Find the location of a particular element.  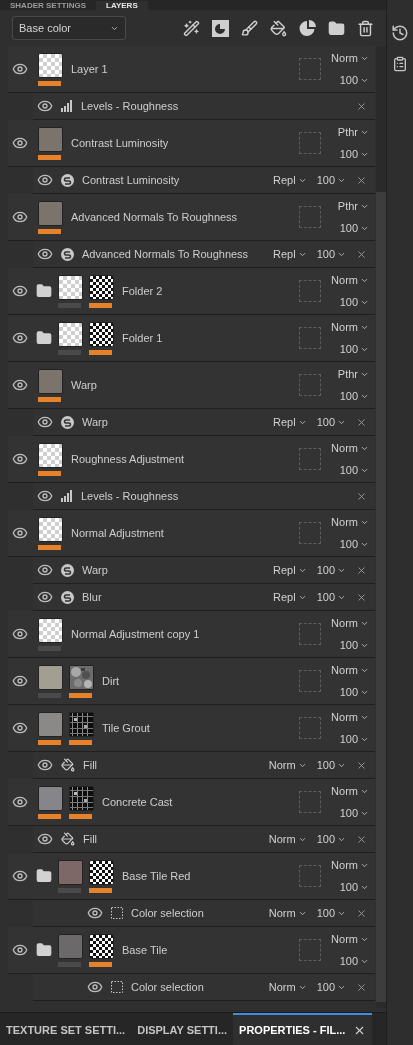

history-icon is located at coordinates (400, 33).